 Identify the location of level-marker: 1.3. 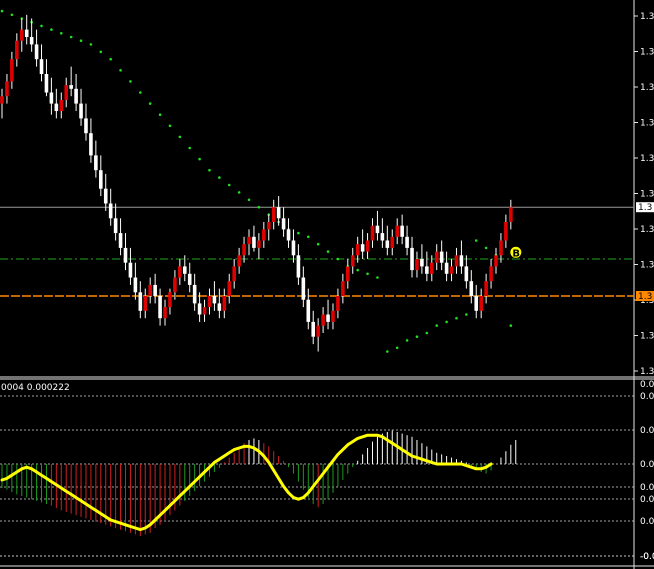
(645, 296).